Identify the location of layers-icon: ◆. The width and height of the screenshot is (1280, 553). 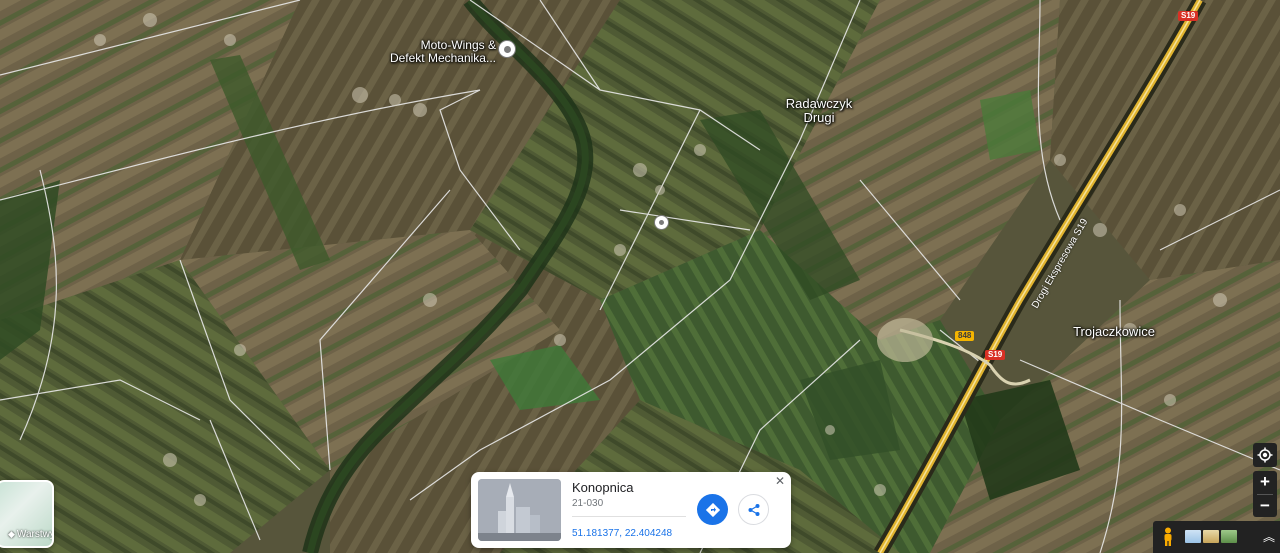
(11, 534).